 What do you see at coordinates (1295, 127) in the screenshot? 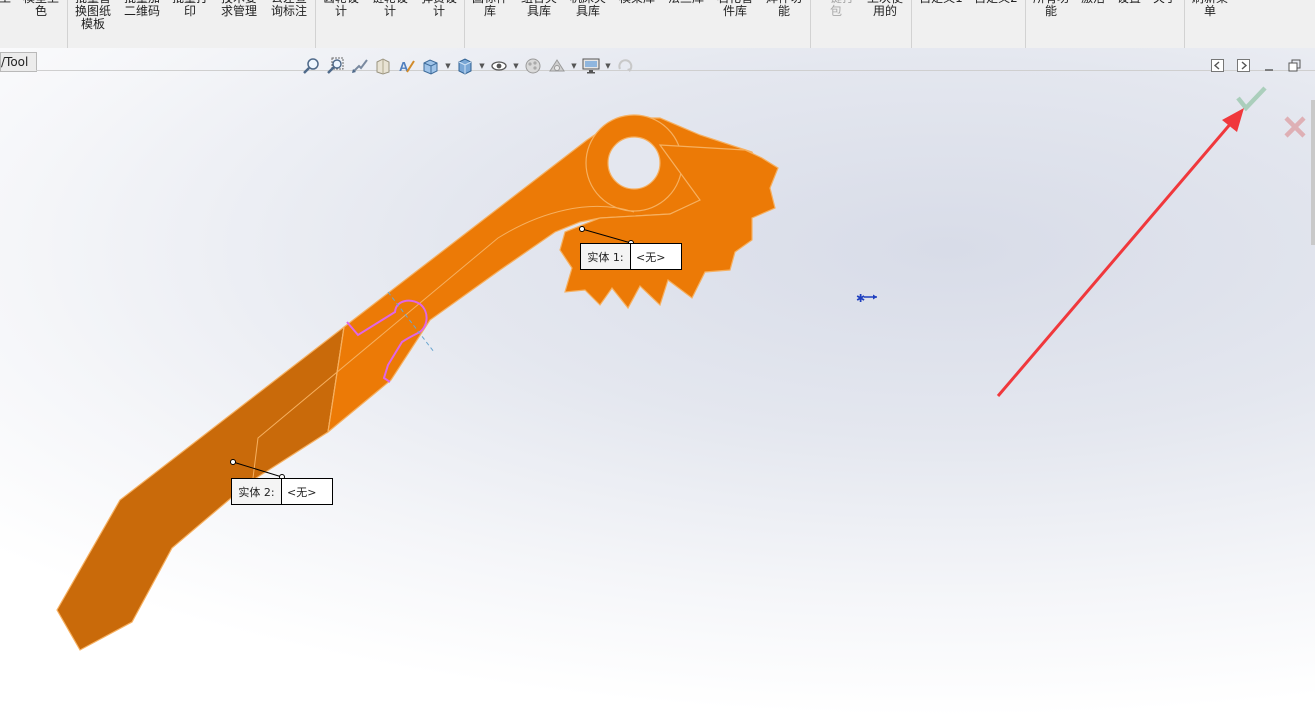
I see `cancel-x-icon` at bounding box center [1295, 127].